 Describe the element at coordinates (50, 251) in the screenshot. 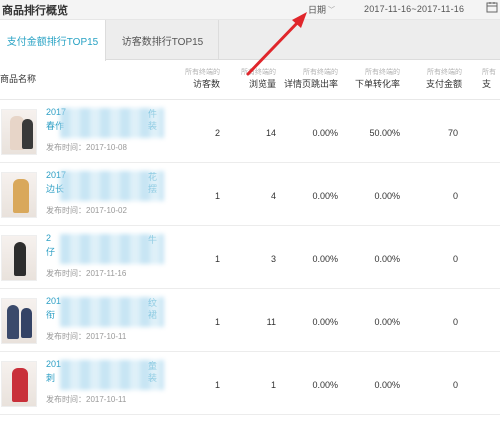

I see `product-title-line2: 仔` at that location.